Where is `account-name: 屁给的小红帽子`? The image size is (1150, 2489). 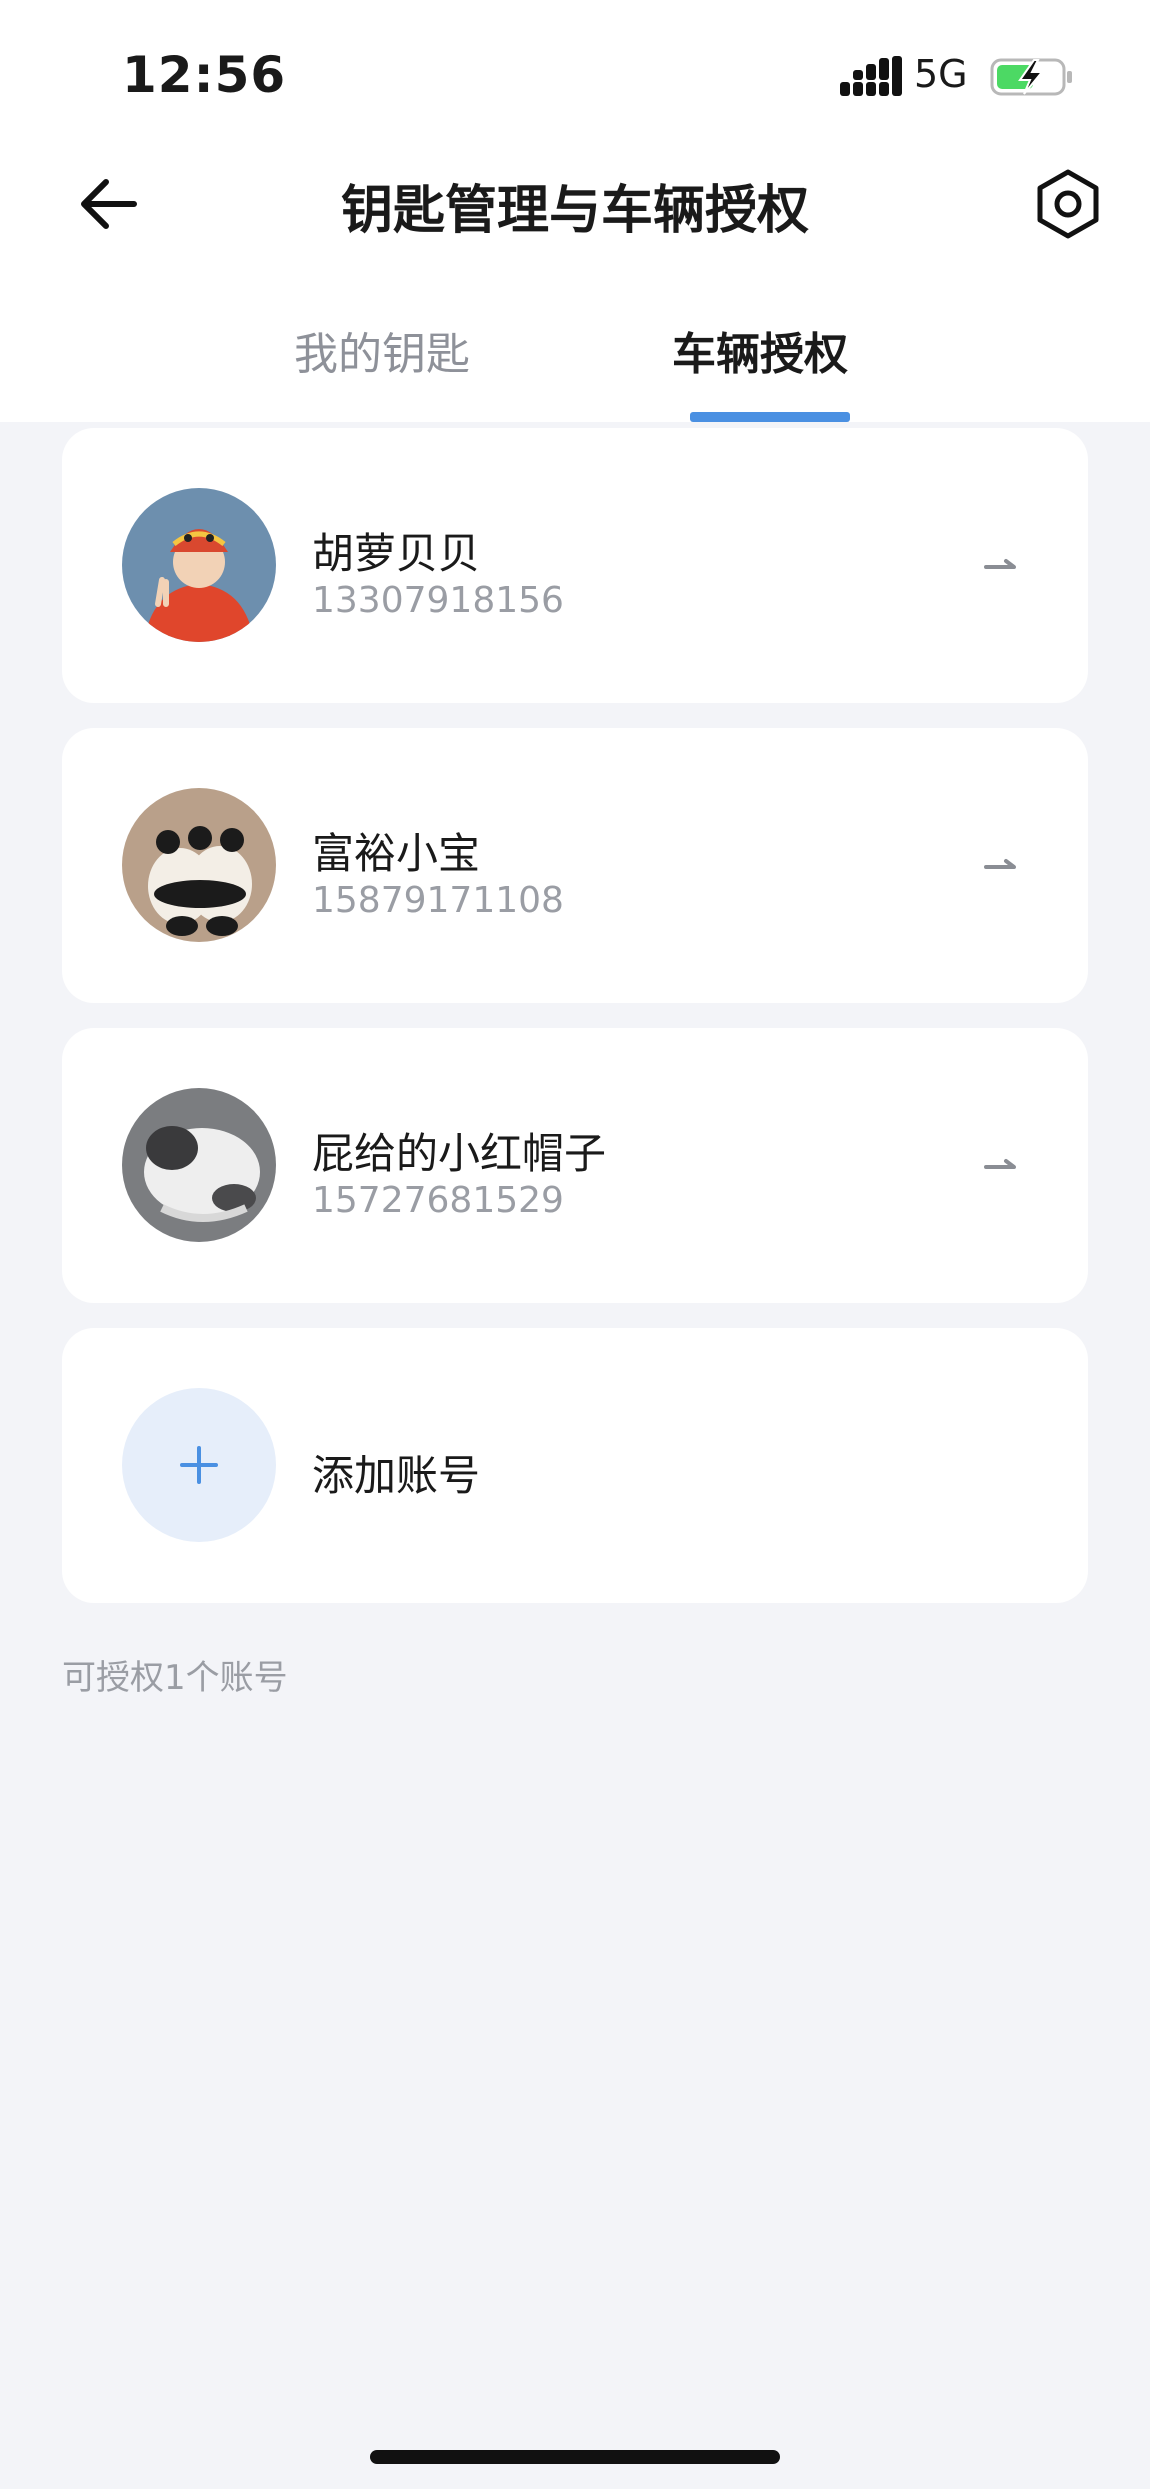
account-name: 屁给的小红帽子 is located at coordinates (459, 1153).